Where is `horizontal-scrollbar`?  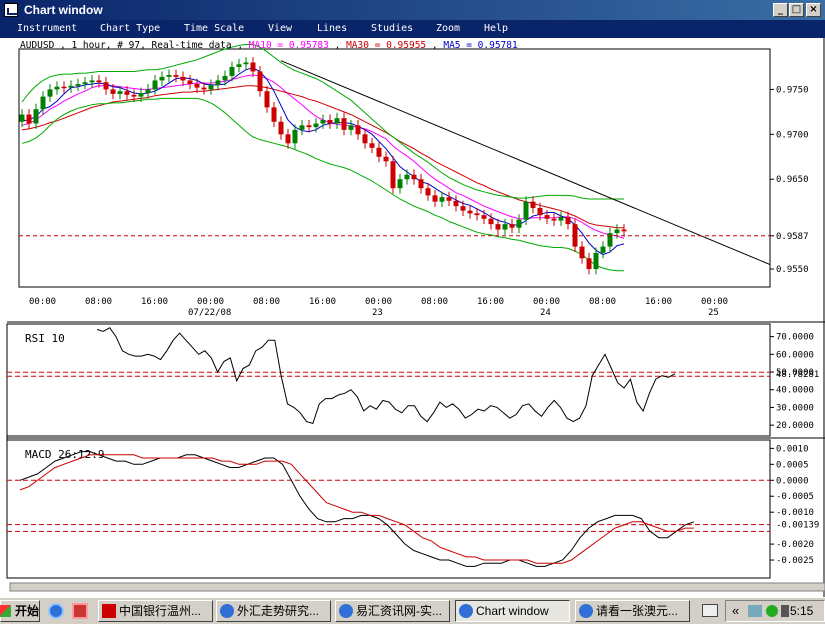 horizontal-scrollbar is located at coordinates (417, 587).